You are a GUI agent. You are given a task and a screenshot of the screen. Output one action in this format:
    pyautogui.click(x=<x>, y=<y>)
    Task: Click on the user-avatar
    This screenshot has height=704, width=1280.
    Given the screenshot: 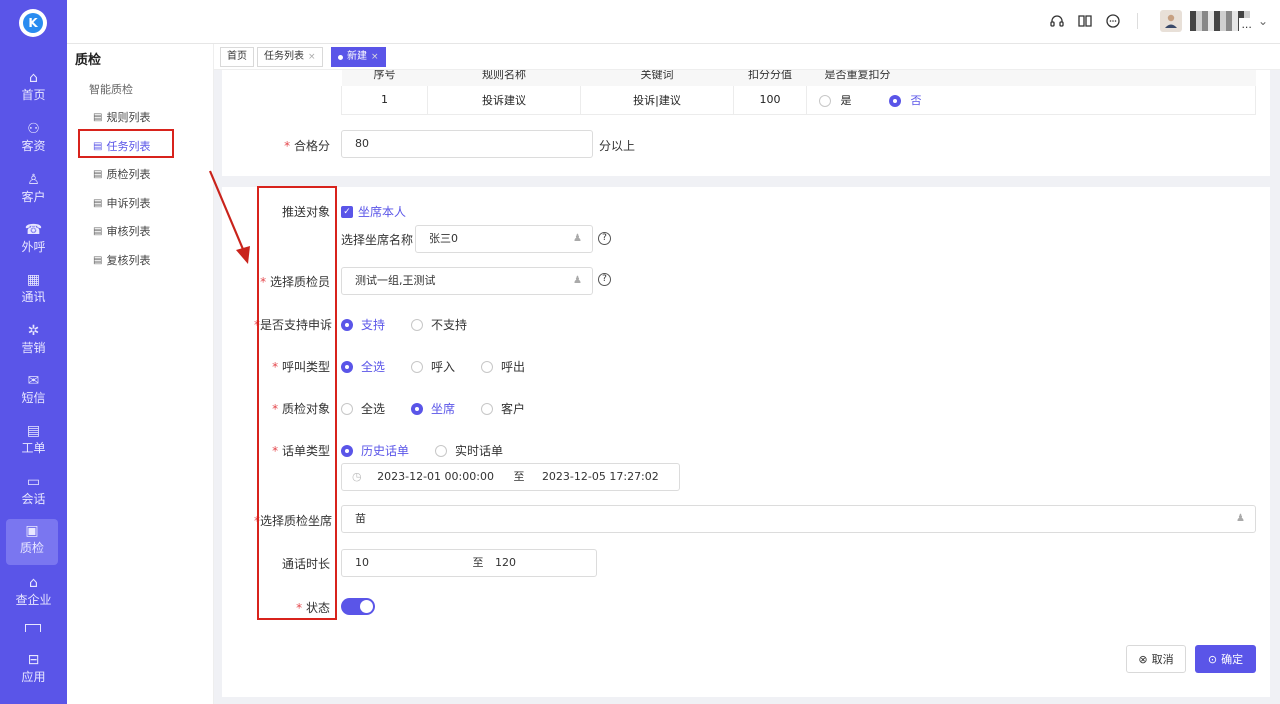 What is the action you would take?
    pyautogui.click(x=1170, y=21)
    